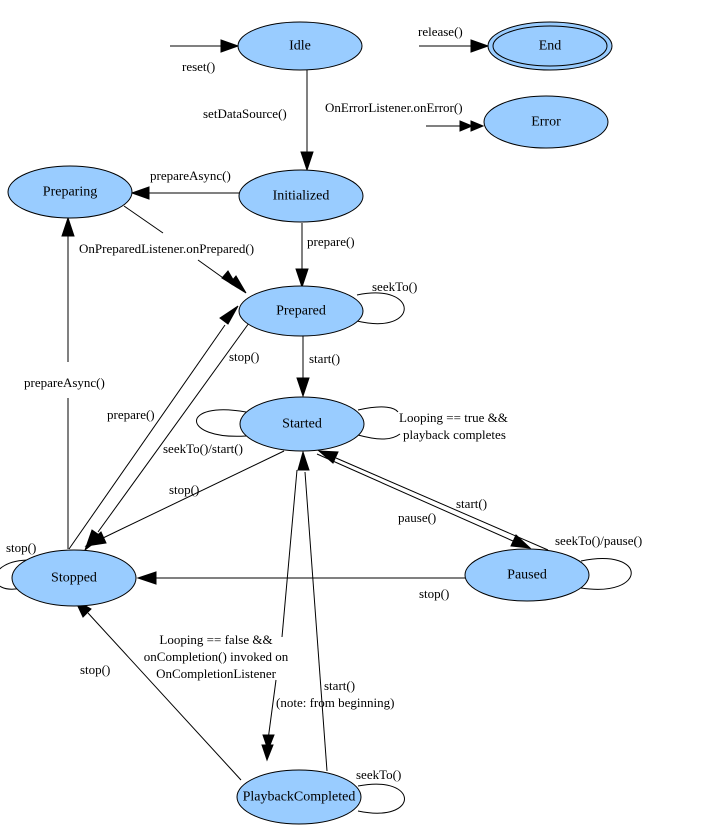 This screenshot has height=834, width=709. What do you see at coordinates (215, 639) in the screenshot?
I see `edge-label-looping-false-1: Looping == false &&` at bounding box center [215, 639].